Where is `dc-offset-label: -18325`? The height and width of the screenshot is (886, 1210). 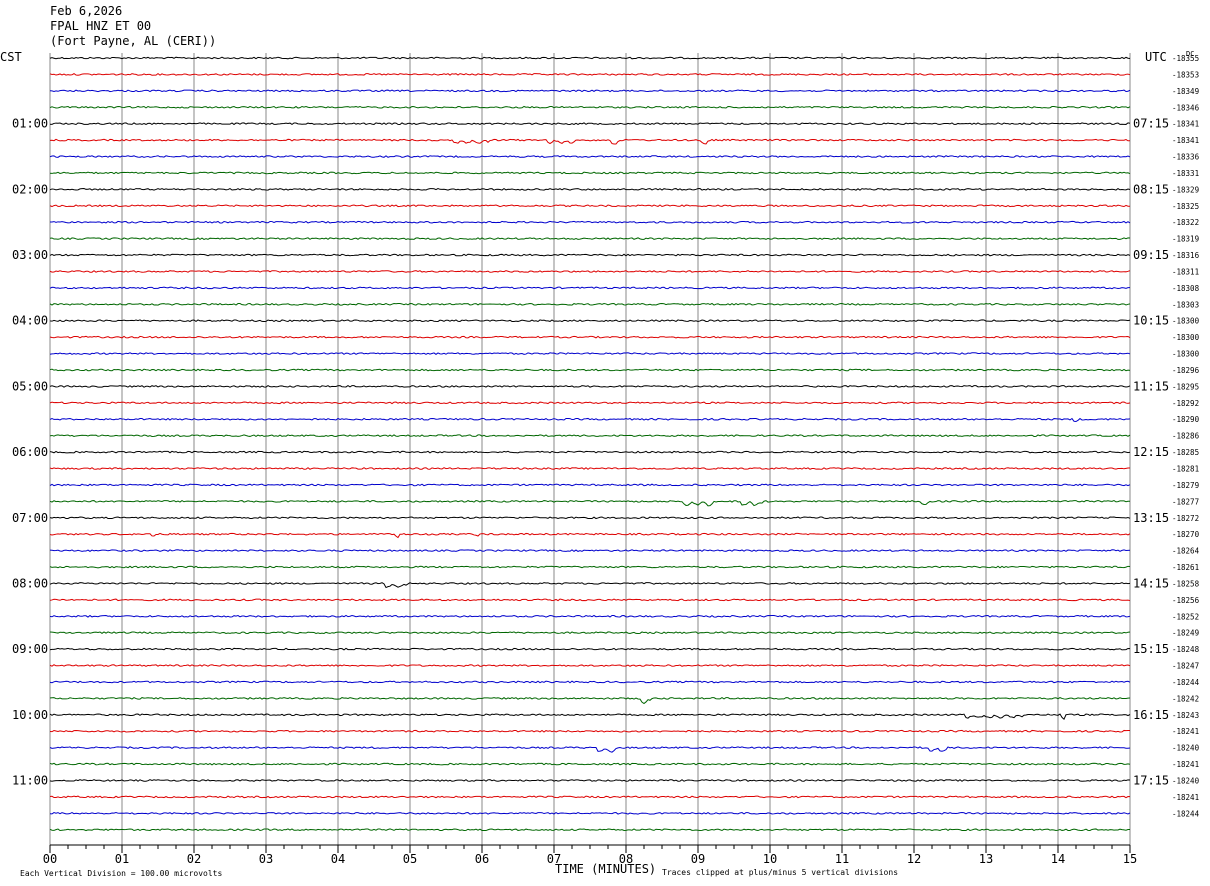
dc-offset-label: -18325 is located at coordinates (1185, 206).